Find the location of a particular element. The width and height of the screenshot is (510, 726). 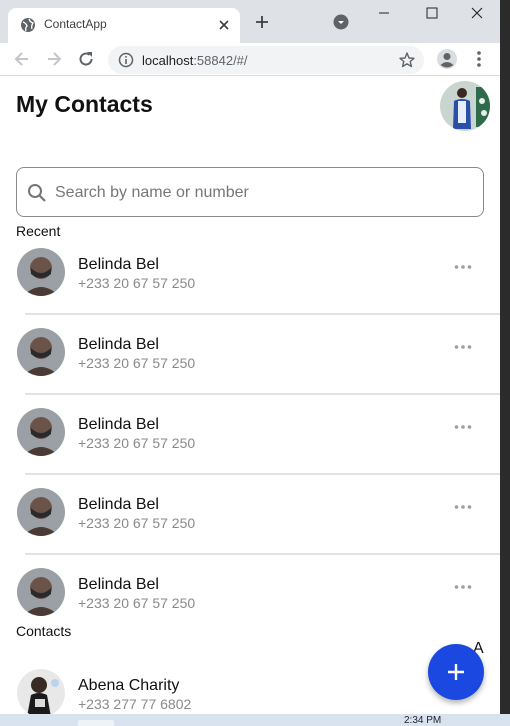

globe-icon is located at coordinates (28, 25).